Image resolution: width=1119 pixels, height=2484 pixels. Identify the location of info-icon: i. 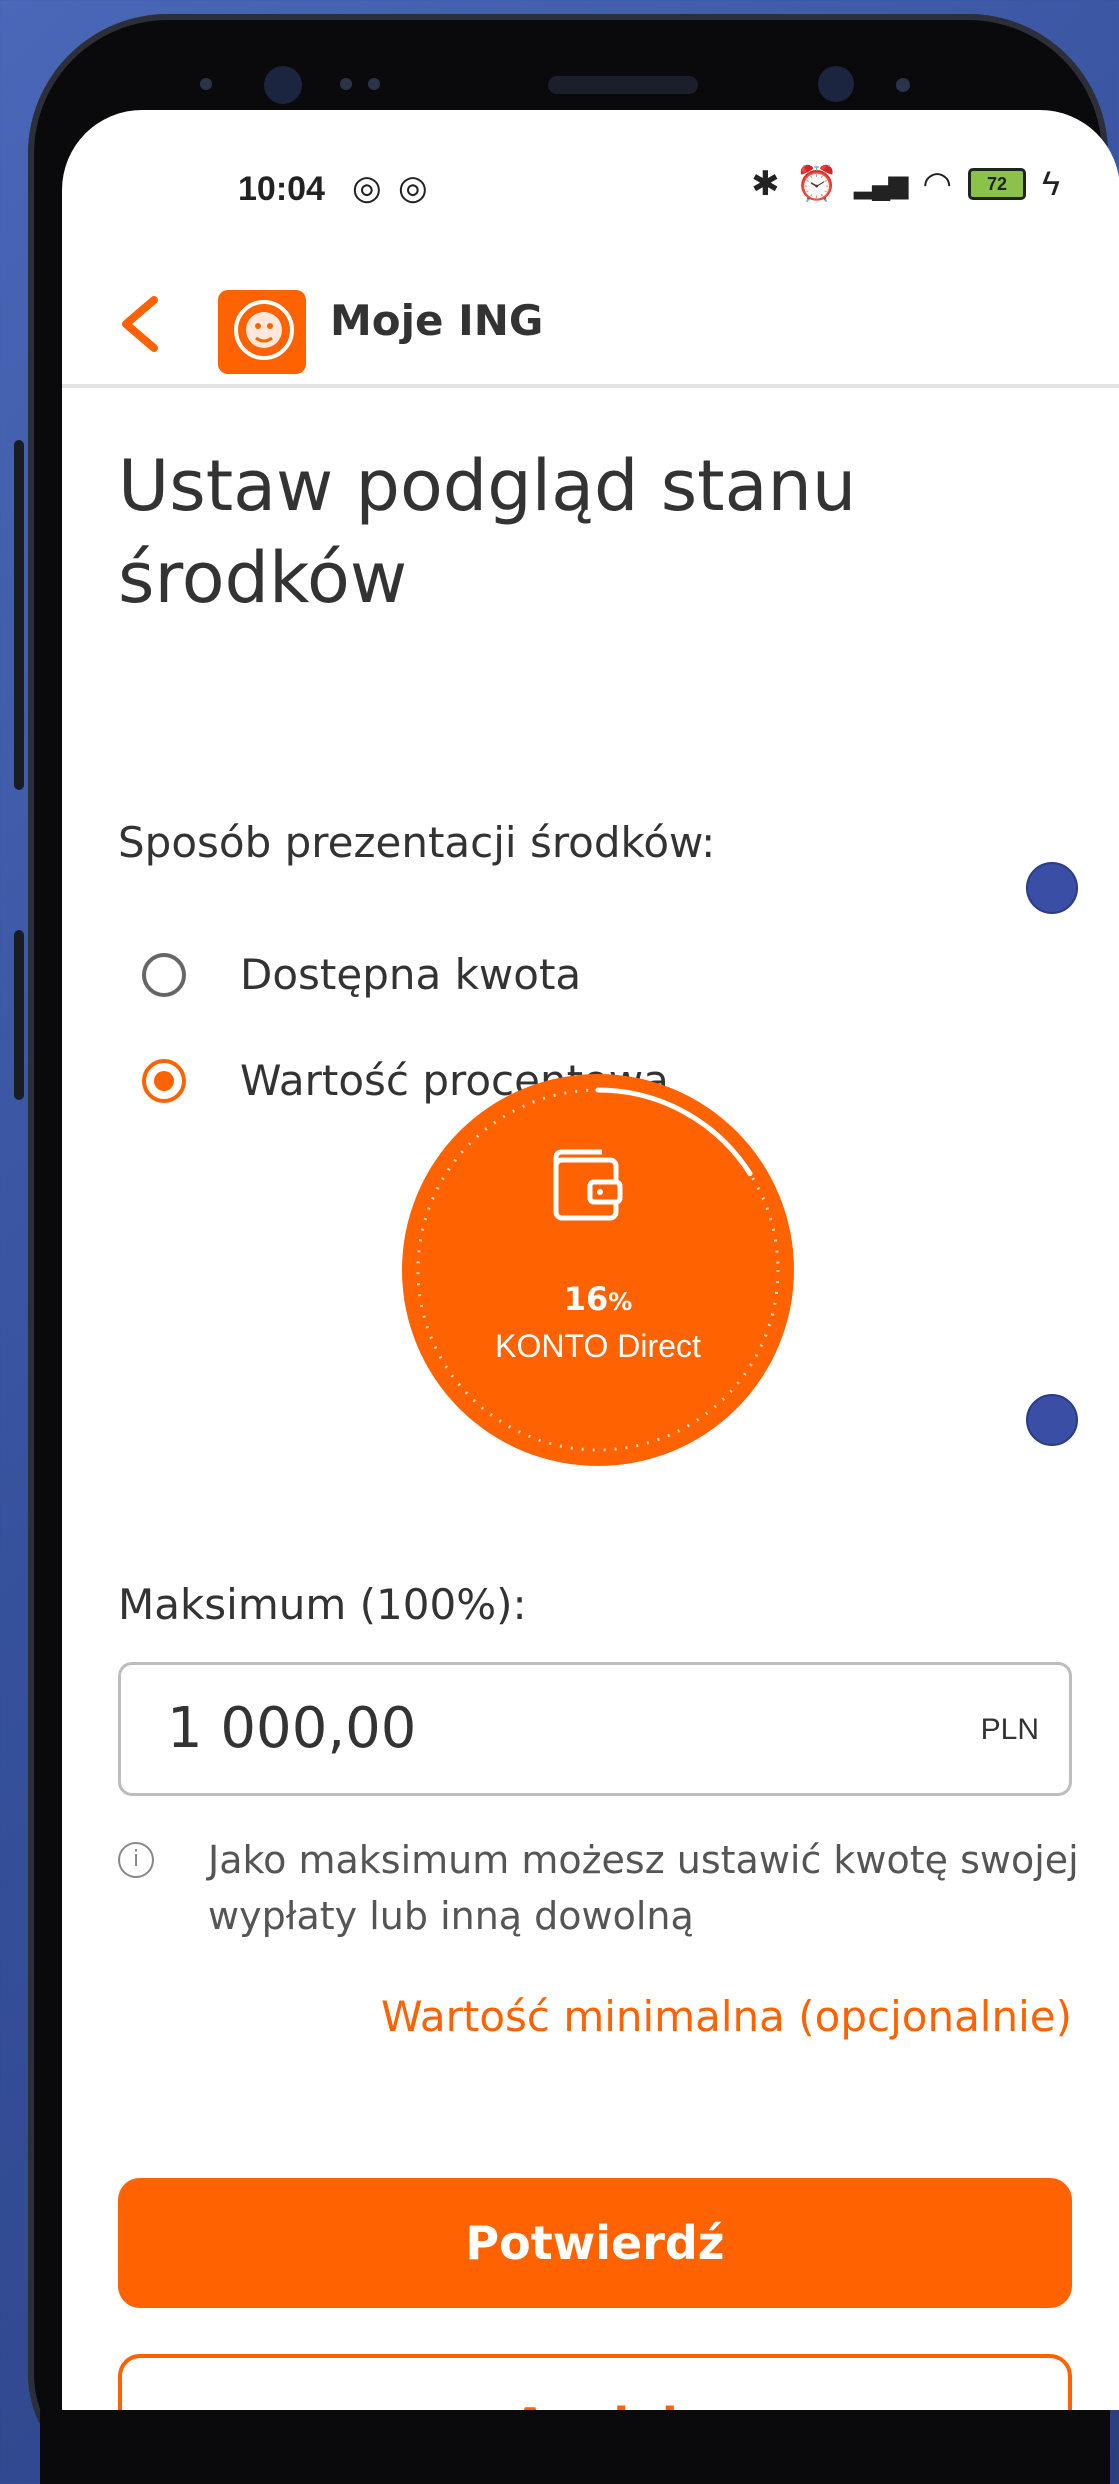
(136, 1860).